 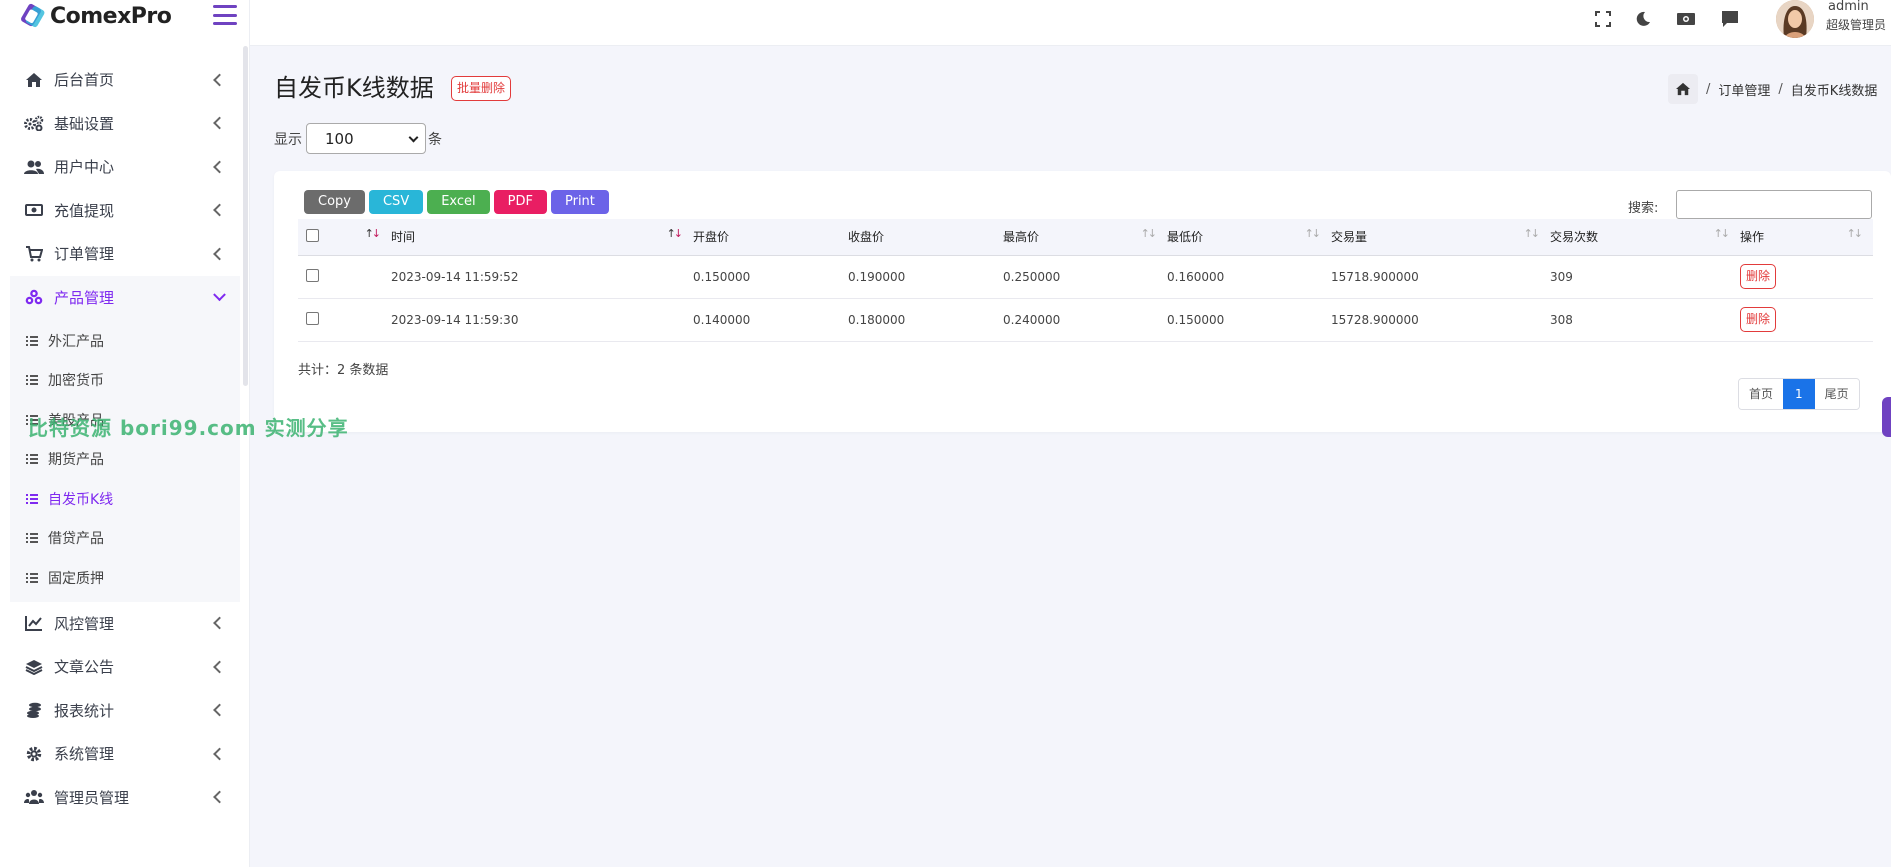 What do you see at coordinates (84, 710) in the screenshot?
I see `sidebar-item-label: 报表统计` at bounding box center [84, 710].